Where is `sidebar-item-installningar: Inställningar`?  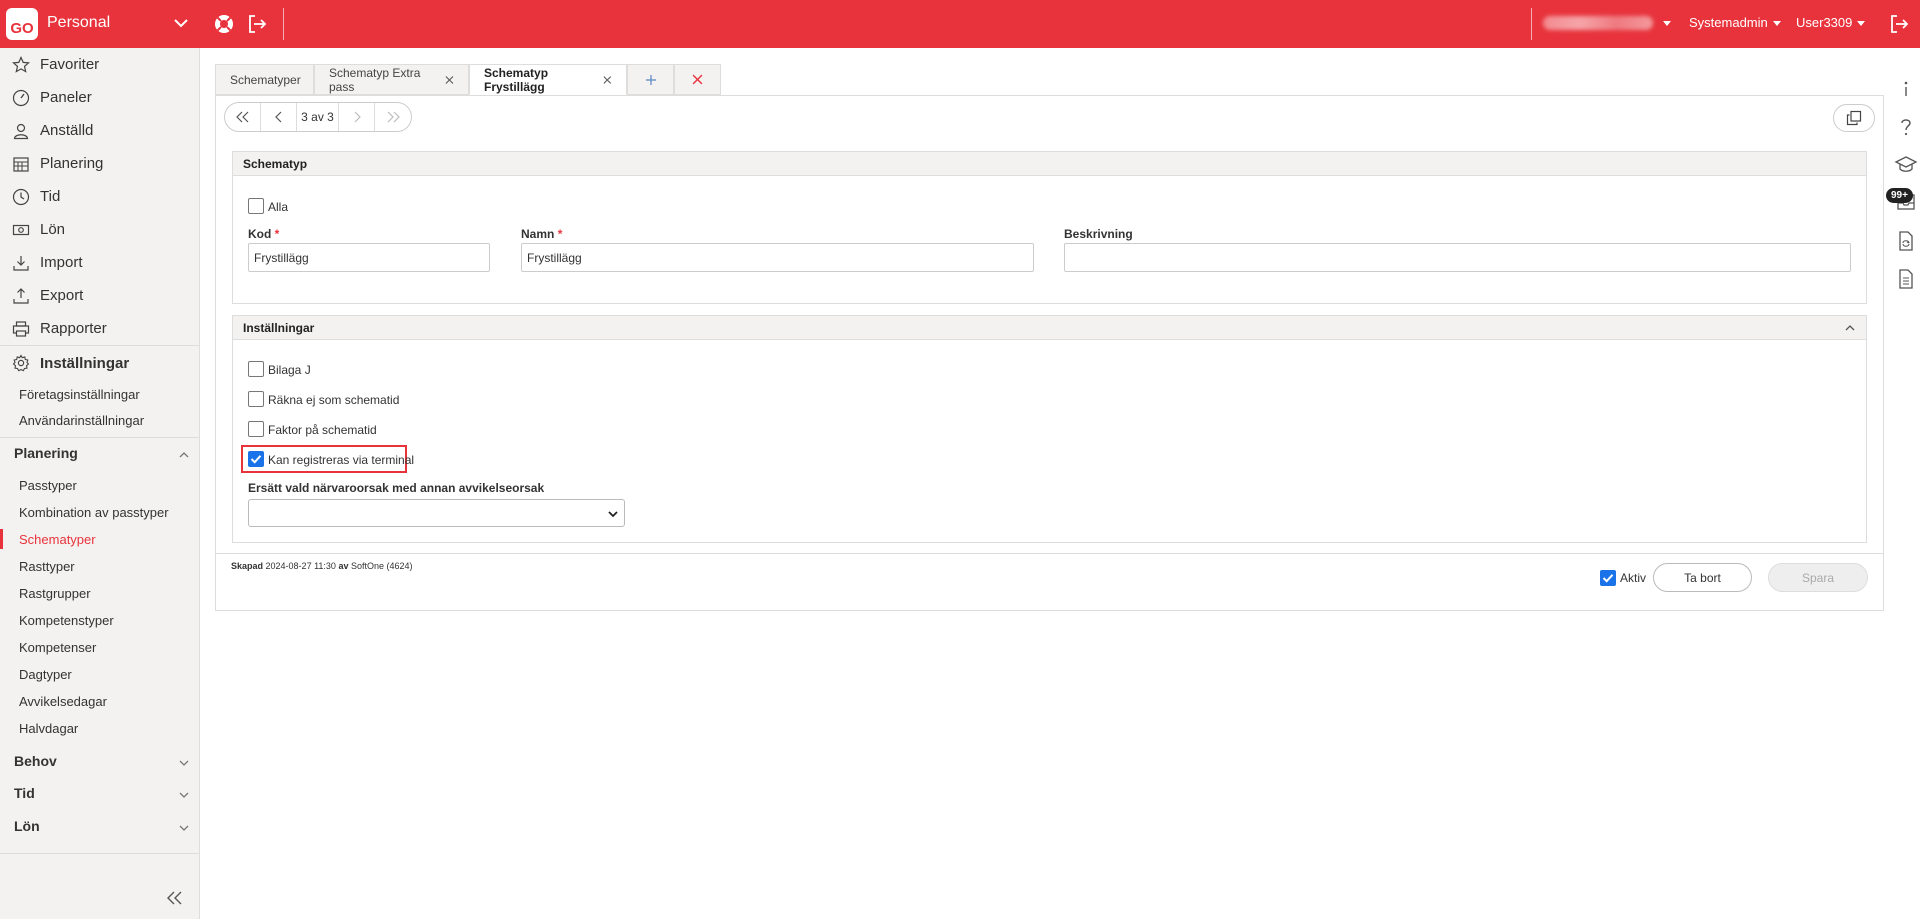
sidebar-item-installningar: Inställningar is located at coordinates (100, 363).